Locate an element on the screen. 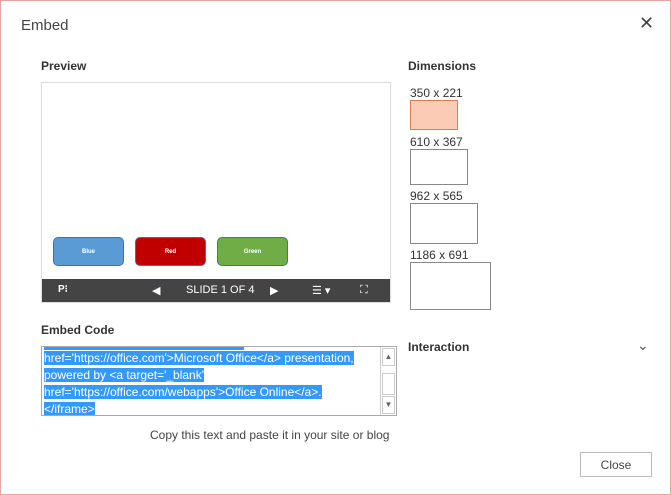 The width and height of the screenshot is (671, 495). code-line: powered by <a target='_blank' is located at coordinates (124, 375).